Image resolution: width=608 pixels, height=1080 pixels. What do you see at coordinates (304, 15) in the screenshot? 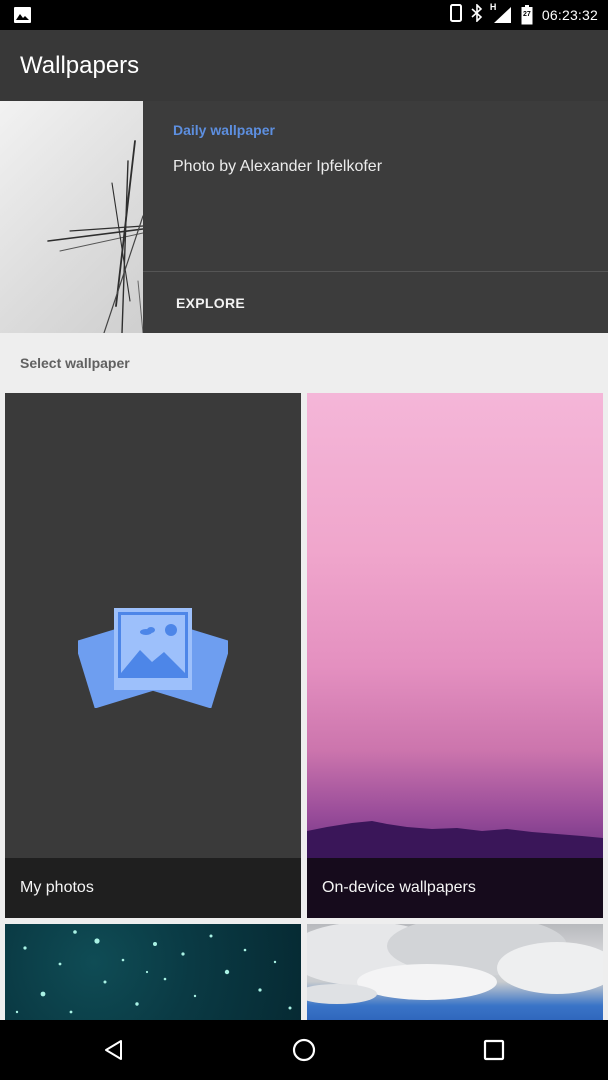
I see `status-bar: H 27 06:23:32` at bounding box center [304, 15].